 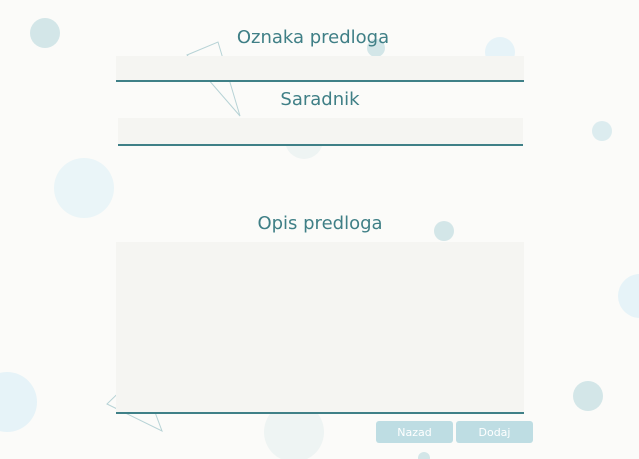 What do you see at coordinates (320, 132) in the screenshot?
I see `collaborator-input` at bounding box center [320, 132].